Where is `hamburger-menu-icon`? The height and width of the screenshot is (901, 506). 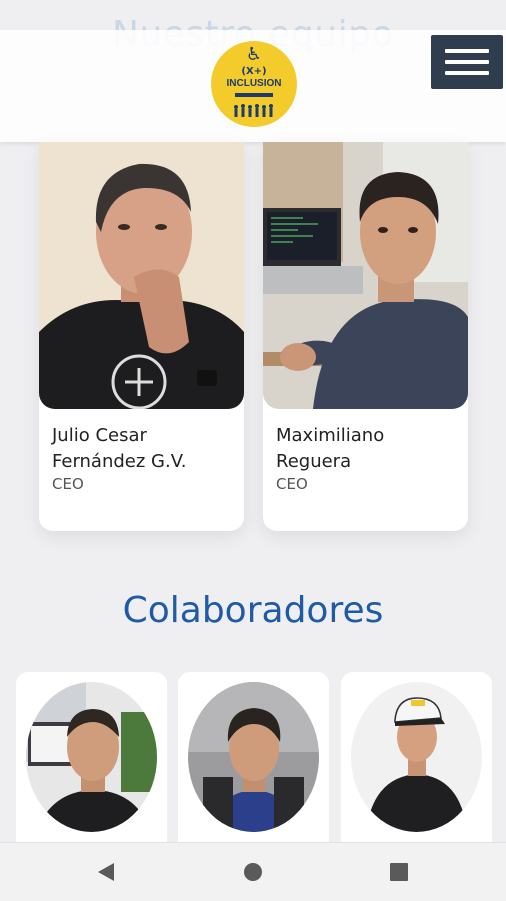
hamburger-menu-icon is located at coordinates (467, 51).